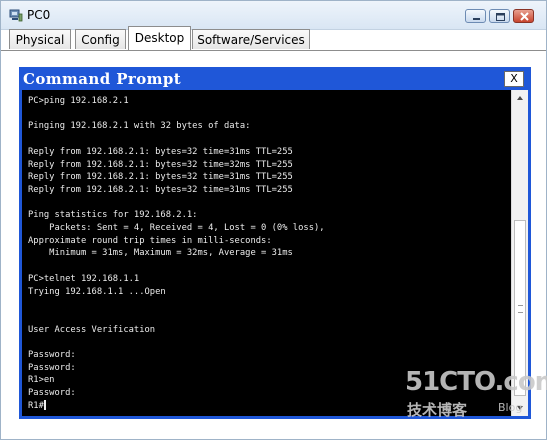 The height and width of the screenshot is (440, 547). What do you see at coordinates (102, 79) in the screenshot?
I see `command-prompt-title: Command Prompt` at bounding box center [102, 79].